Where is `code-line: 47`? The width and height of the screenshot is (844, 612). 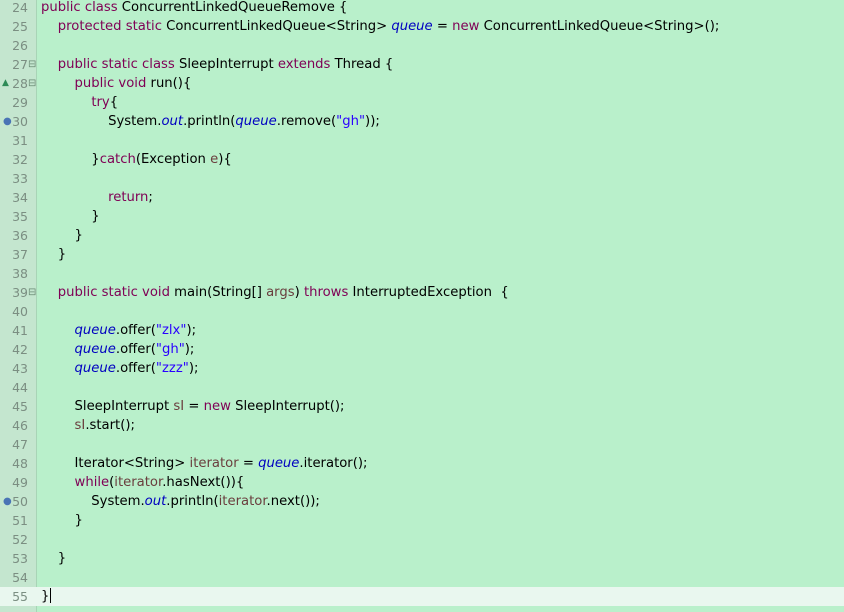
code-line: 47 is located at coordinates (422, 444).